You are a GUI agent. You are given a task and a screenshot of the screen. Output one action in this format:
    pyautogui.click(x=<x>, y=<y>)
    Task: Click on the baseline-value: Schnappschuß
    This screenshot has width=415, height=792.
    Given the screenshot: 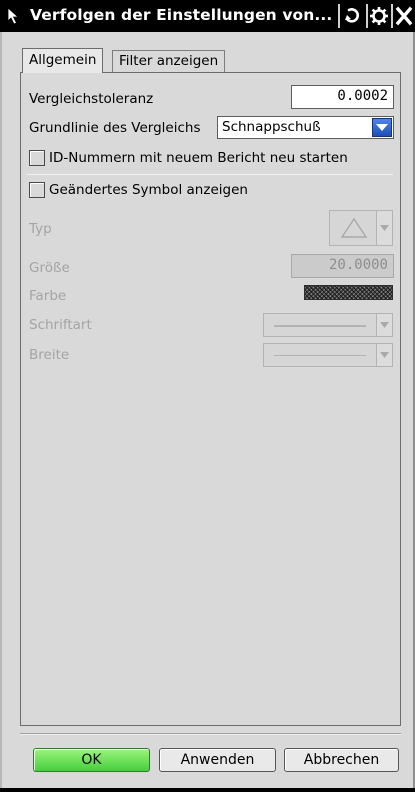 What is the action you would take?
    pyautogui.click(x=271, y=127)
    